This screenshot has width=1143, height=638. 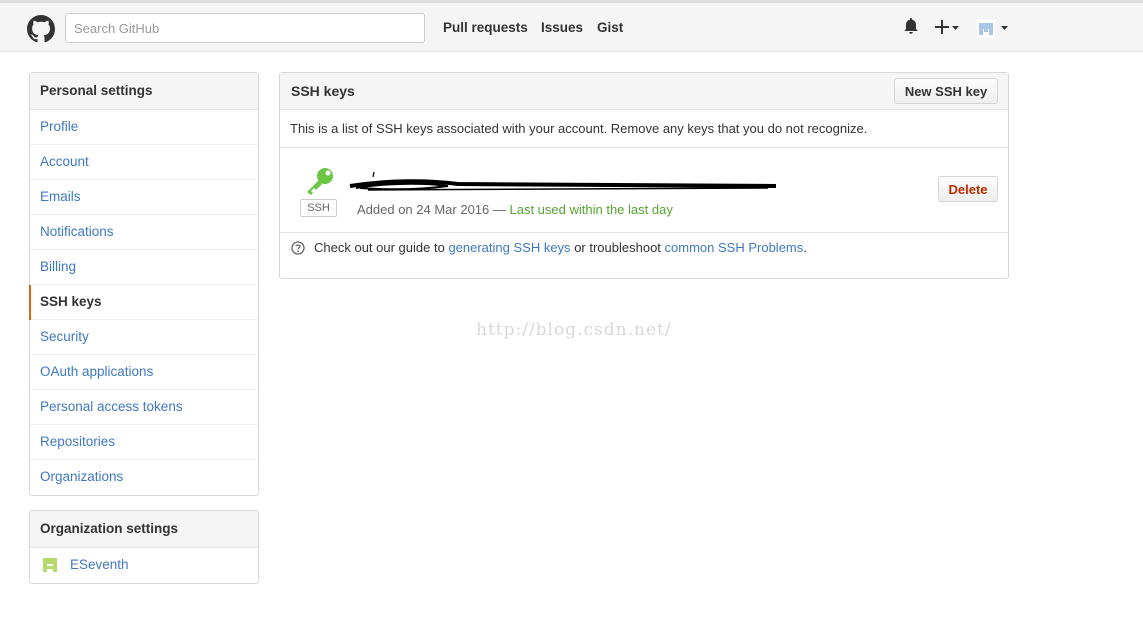 What do you see at coordinates (562, 27) in the screenshot?
I see `nav-issues: Issues` at bounding box center [562, 27].